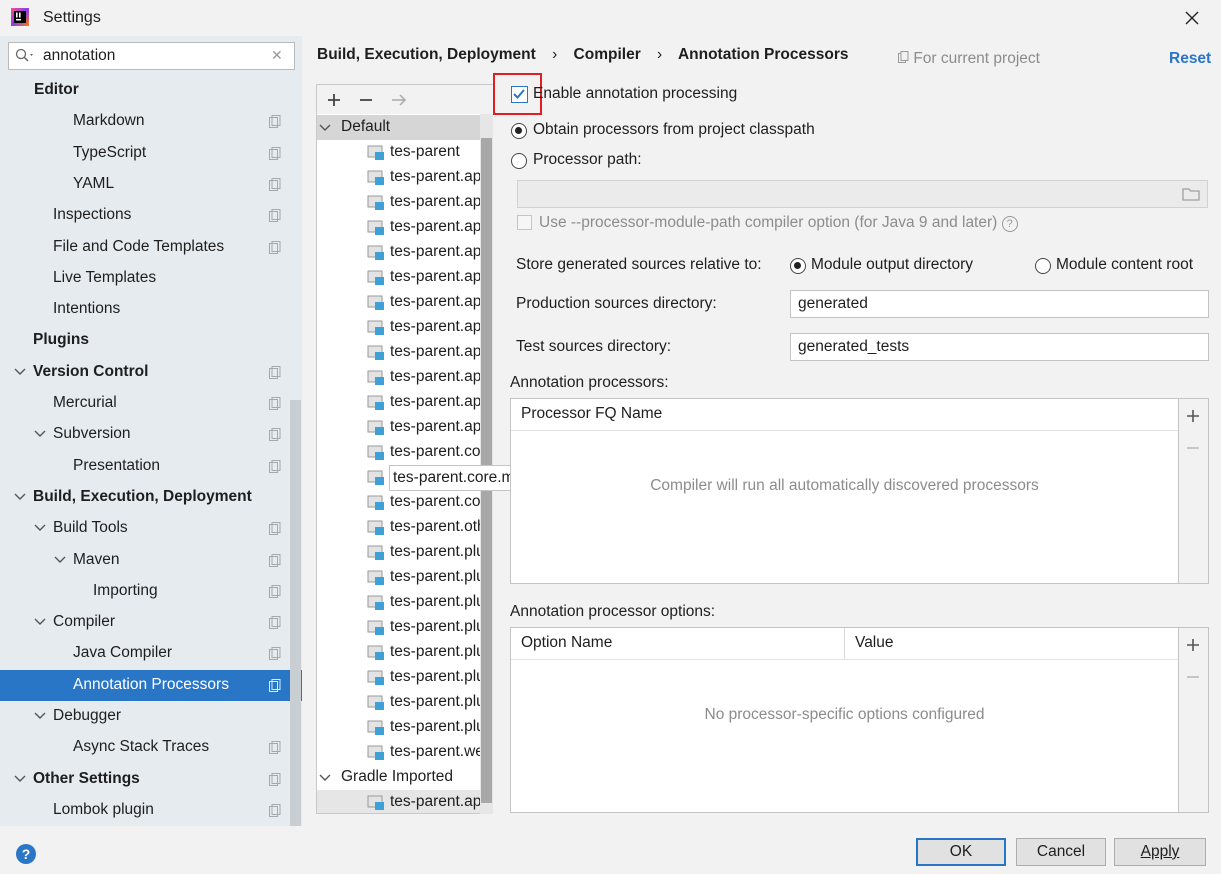 The image size is (1221, 874). I want to click on sidebar-item: Build, Execution, Deployment, so click(151, 497).